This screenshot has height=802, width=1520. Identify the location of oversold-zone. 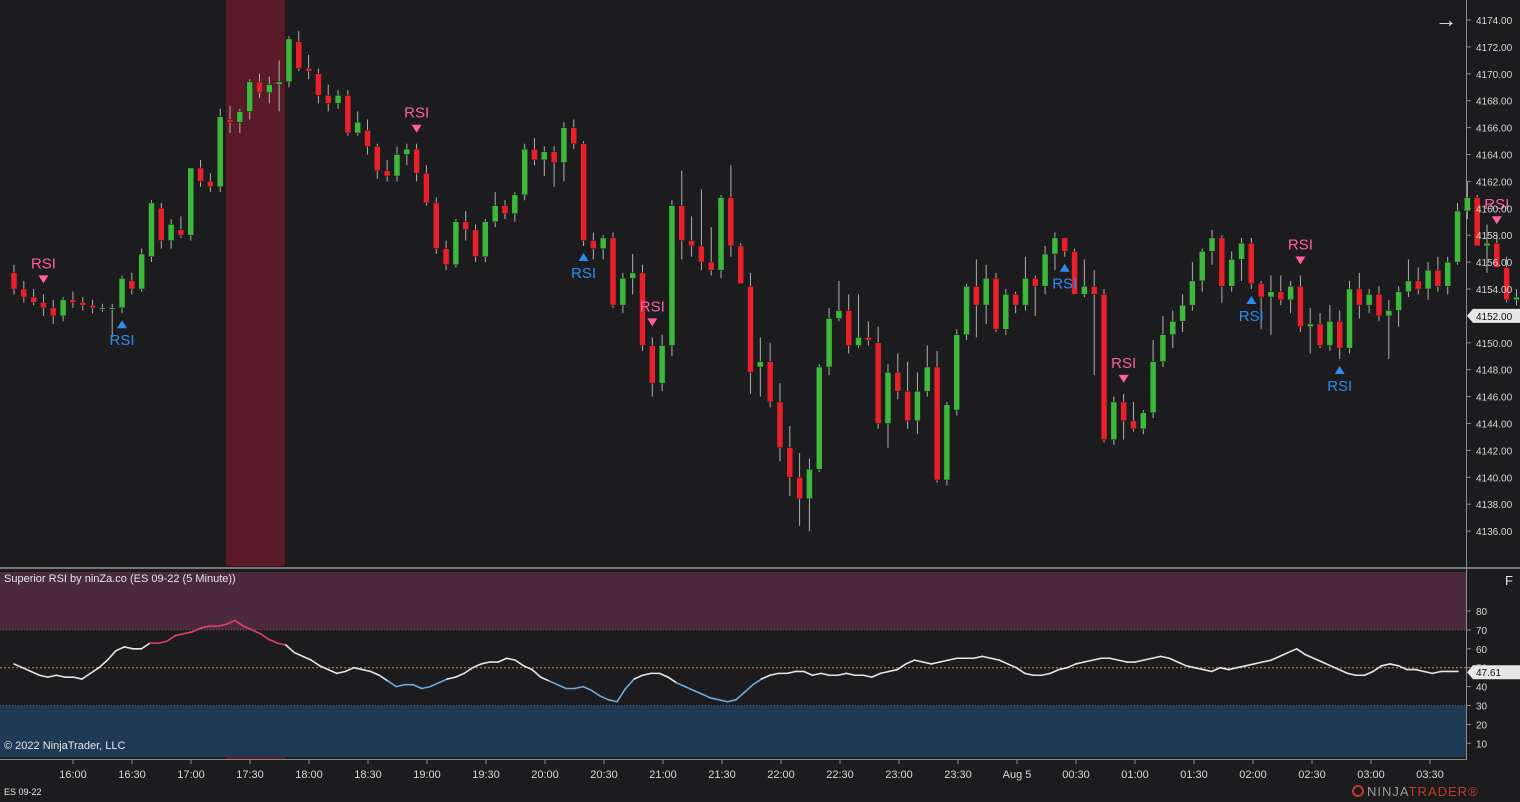
(733, 731).